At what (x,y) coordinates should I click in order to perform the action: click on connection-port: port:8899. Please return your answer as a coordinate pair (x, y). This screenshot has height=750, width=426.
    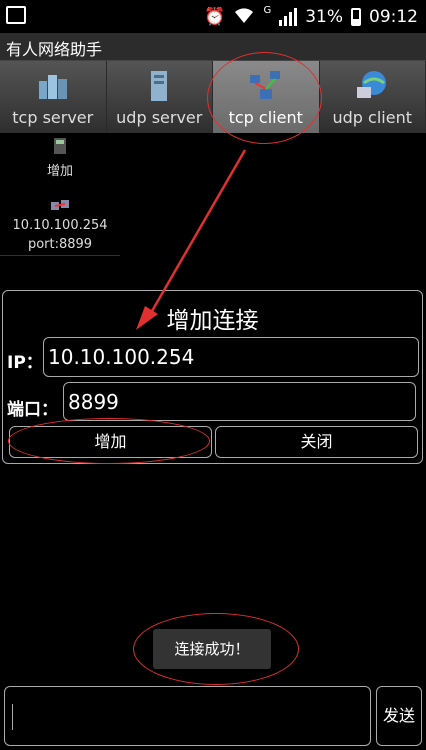
    Looking at the image, I should click on (60, 244).